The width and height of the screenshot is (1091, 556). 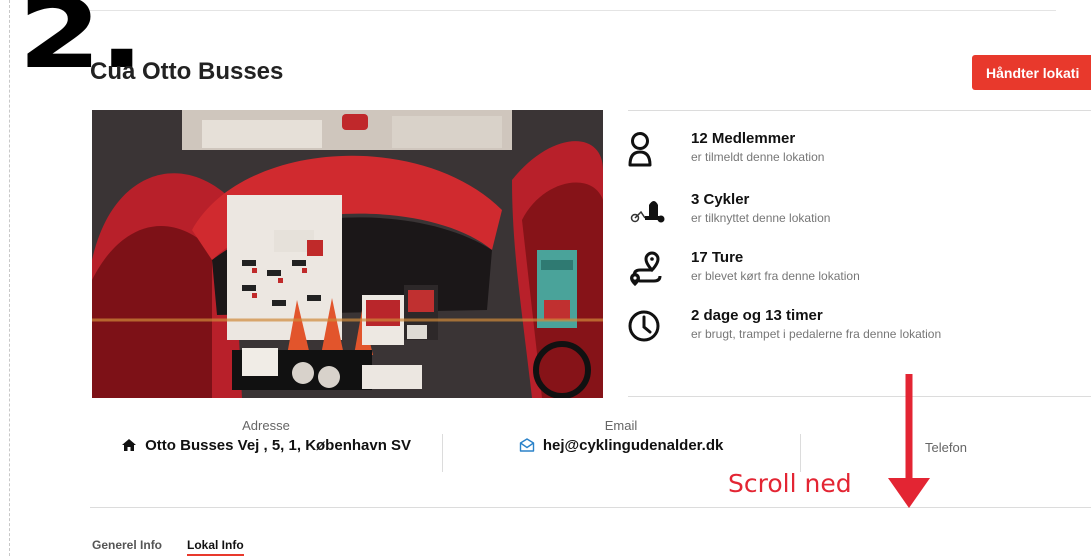 What do you see at coordinates (133, 445) in the screenshot?
I see `home-icon` at bounding box center [133, 445].